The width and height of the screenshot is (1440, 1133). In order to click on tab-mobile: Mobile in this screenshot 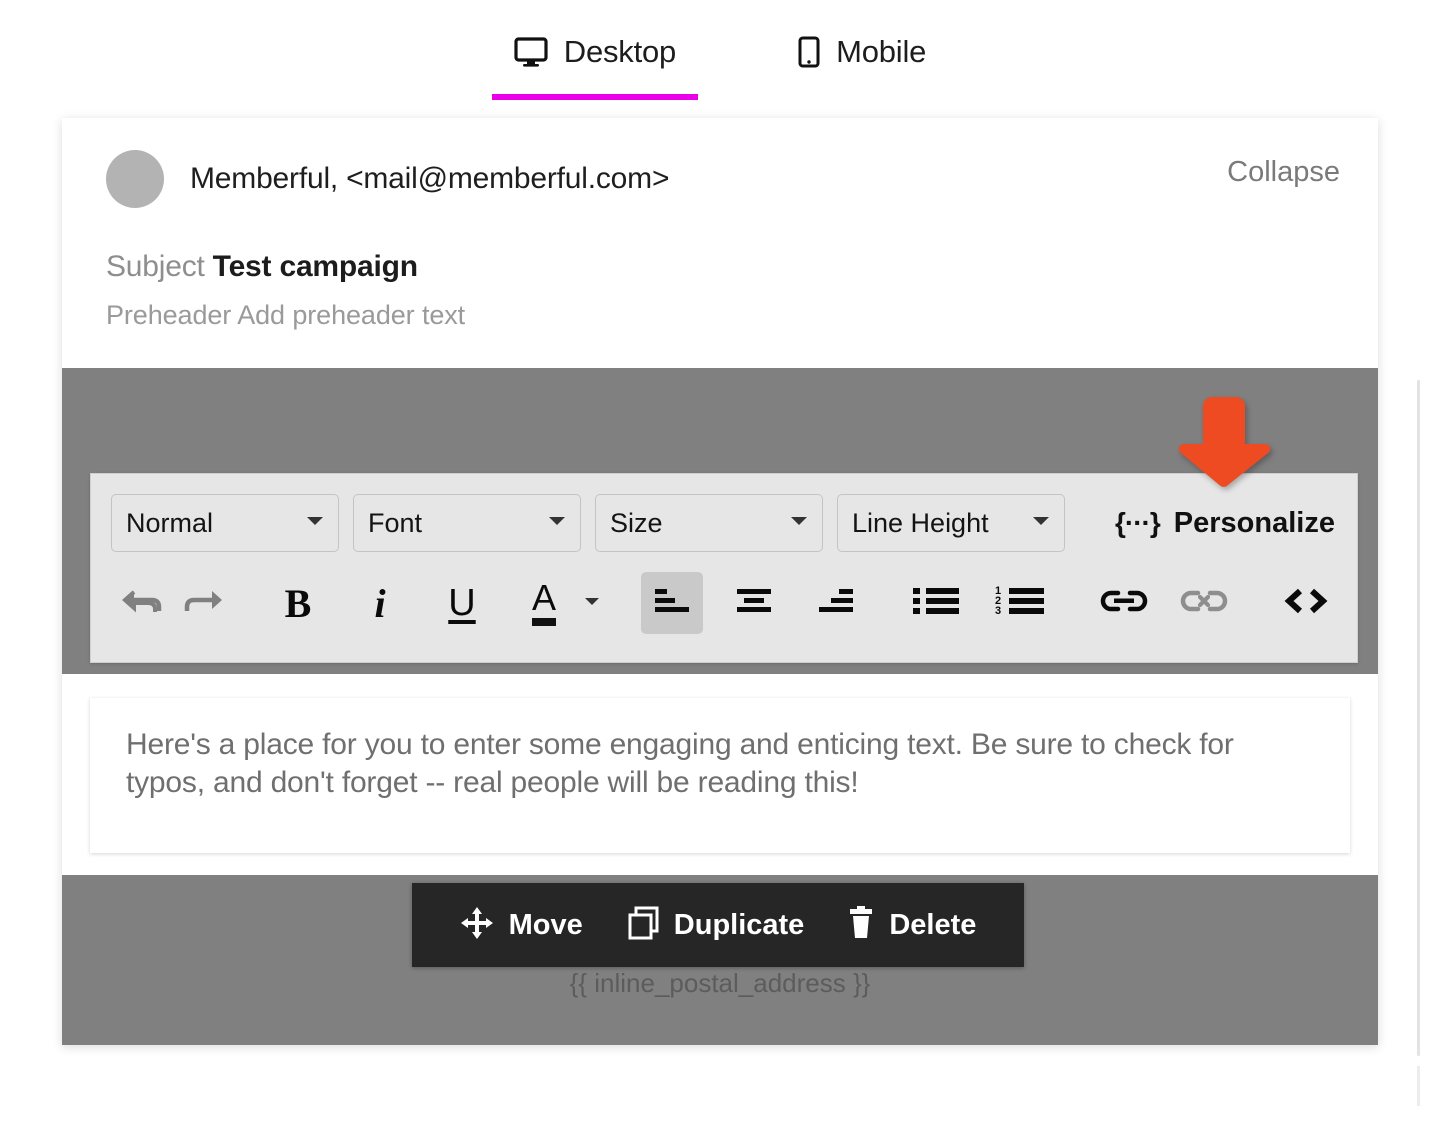, I will do `click(862, 67)`.